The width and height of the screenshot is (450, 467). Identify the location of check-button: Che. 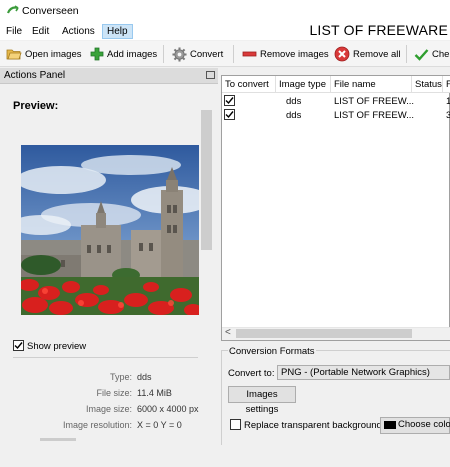
(431, 54).